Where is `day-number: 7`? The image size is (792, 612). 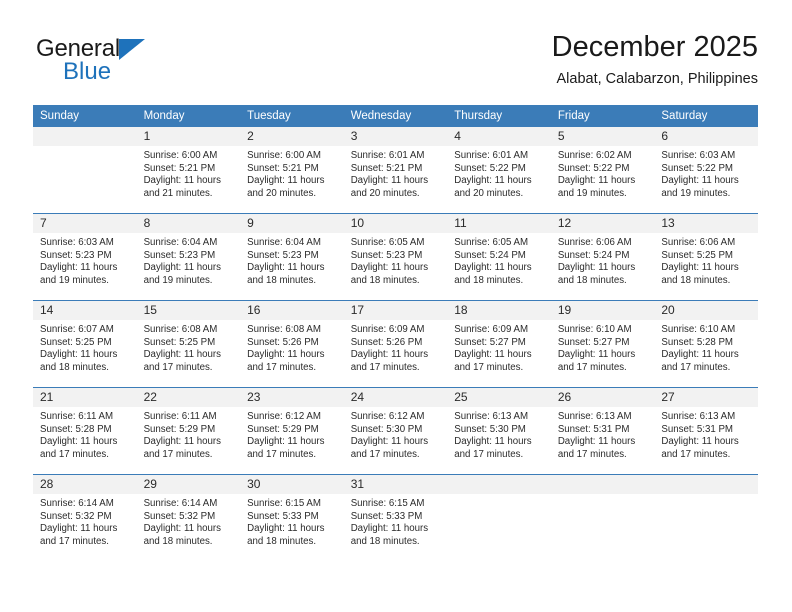 day-number: 7 is located at coordinates (85, 223).